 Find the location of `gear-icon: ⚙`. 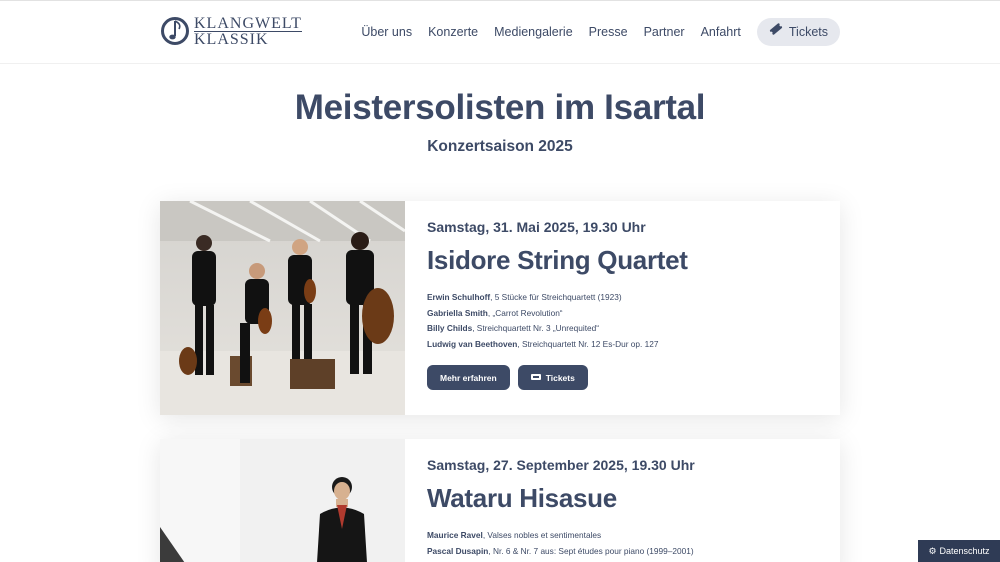

gear-icon: ⚙ is located at coordinates (932, 550).